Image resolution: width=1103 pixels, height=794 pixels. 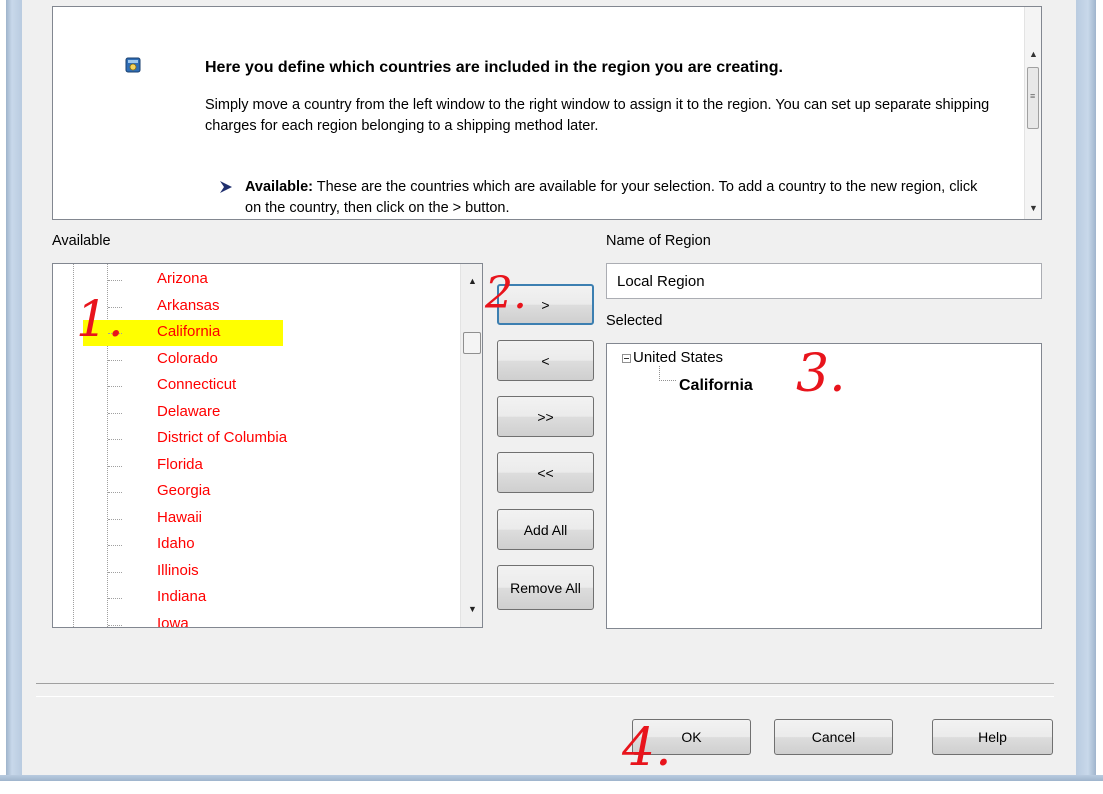 What do you see at coordinates (258, 466) in the screenshot?
I see `tree-item: Florida` at bounding box center [258, 466].